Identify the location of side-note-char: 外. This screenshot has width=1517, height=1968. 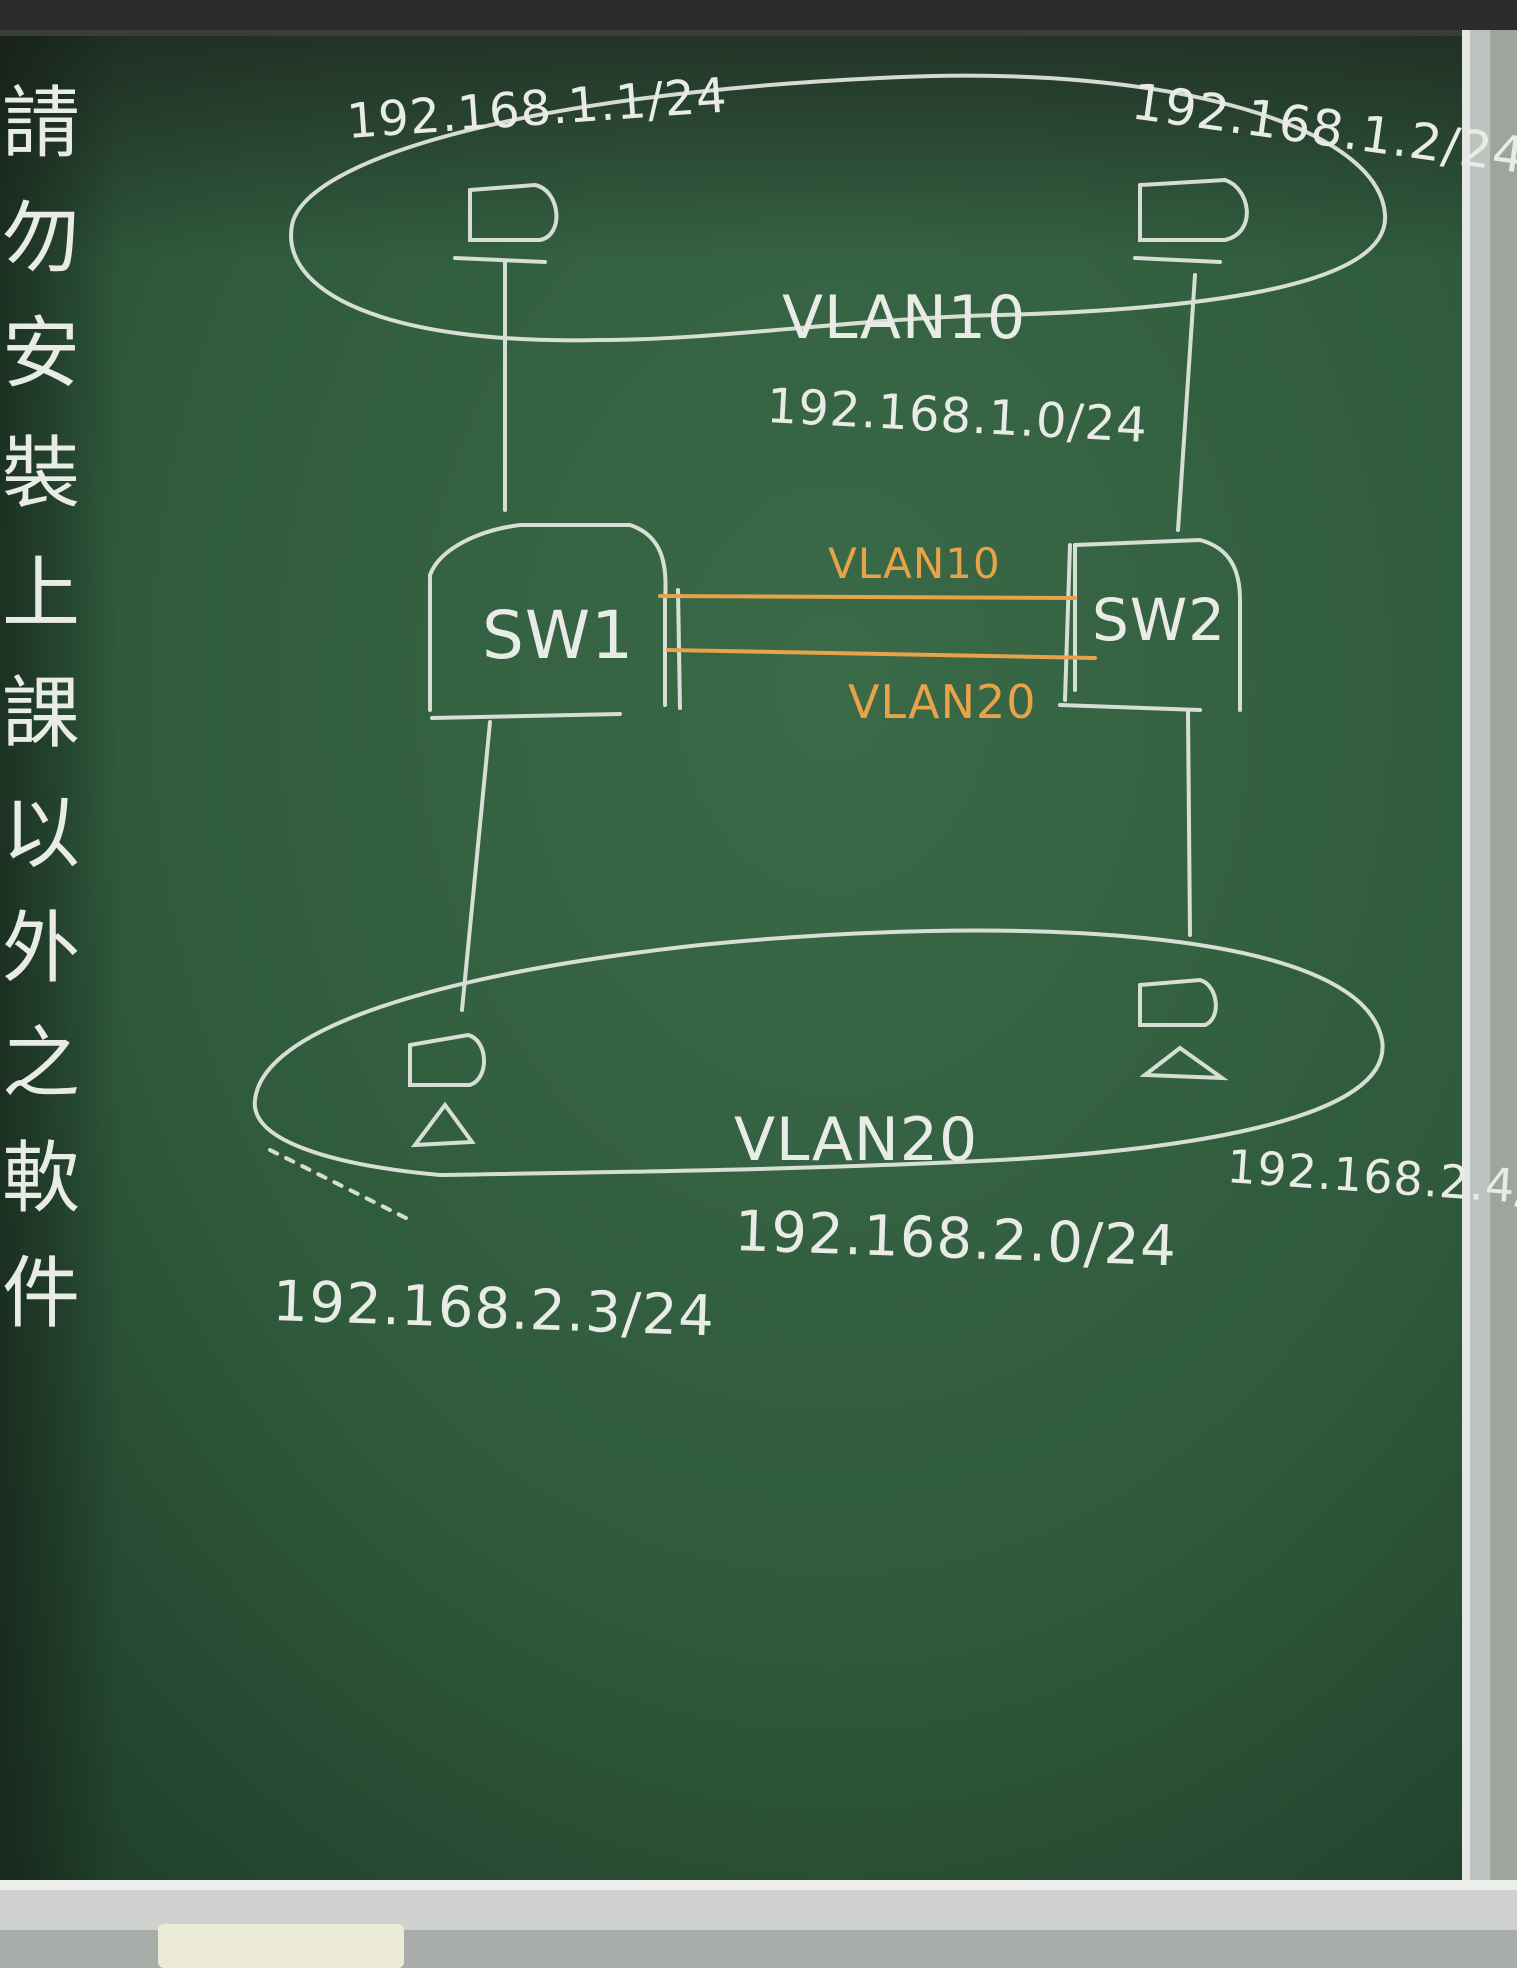
(41, 949).